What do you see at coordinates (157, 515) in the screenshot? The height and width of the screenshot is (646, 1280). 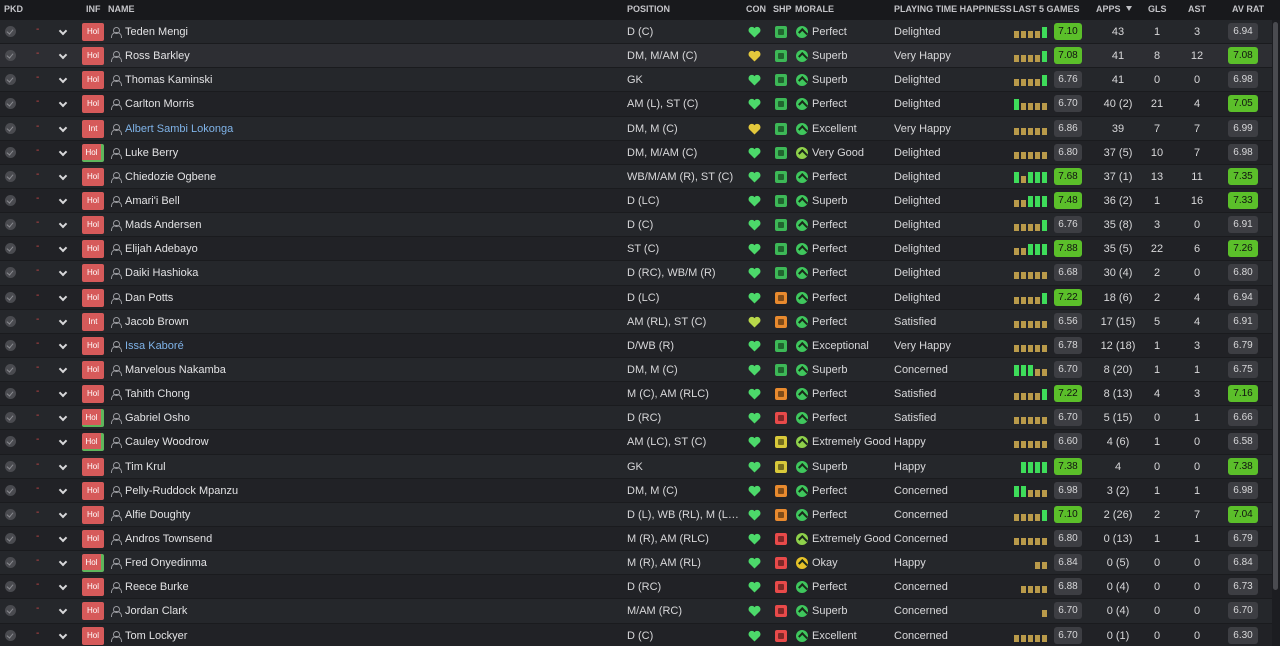 I see `player-name: Alfie Doughty` at bounding box center [157, 515].